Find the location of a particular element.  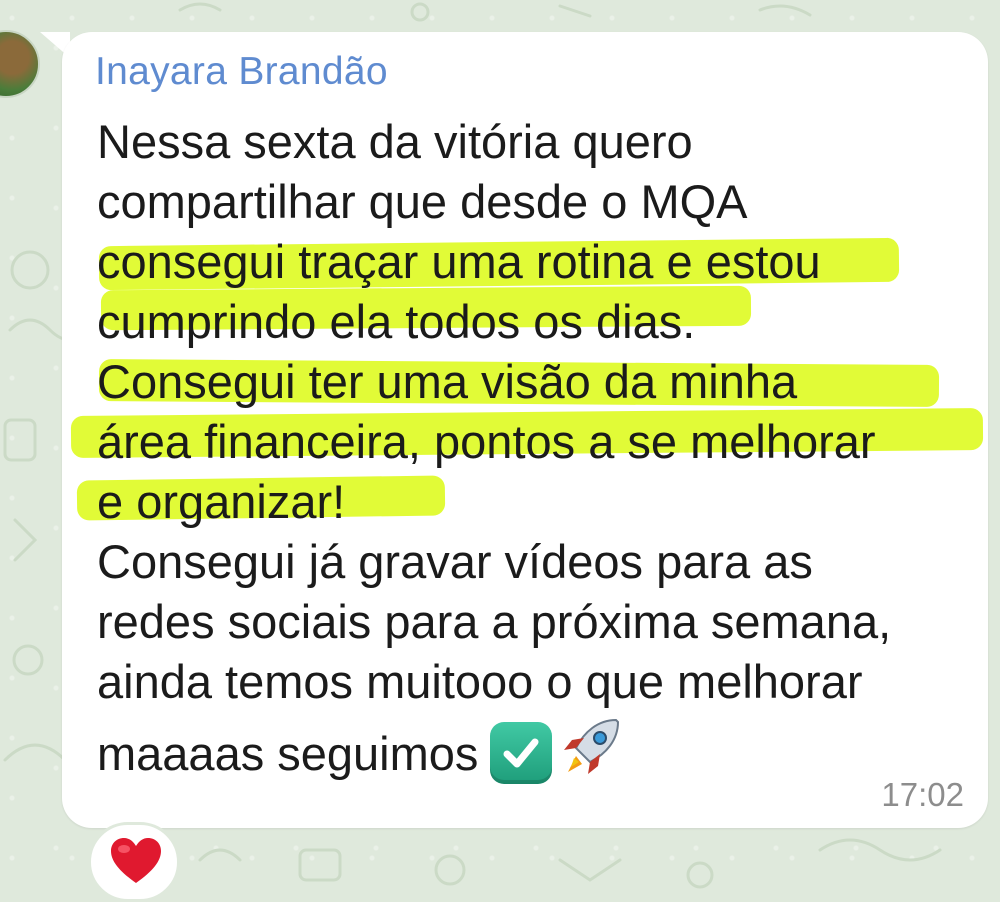

heart-emoji is located at coordinates (136, 860).